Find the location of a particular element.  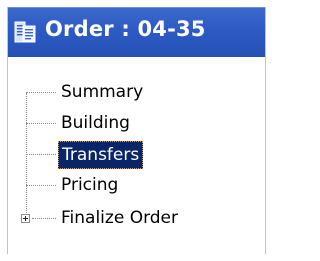

tree-connector-line is located at coordinates (26, 158).